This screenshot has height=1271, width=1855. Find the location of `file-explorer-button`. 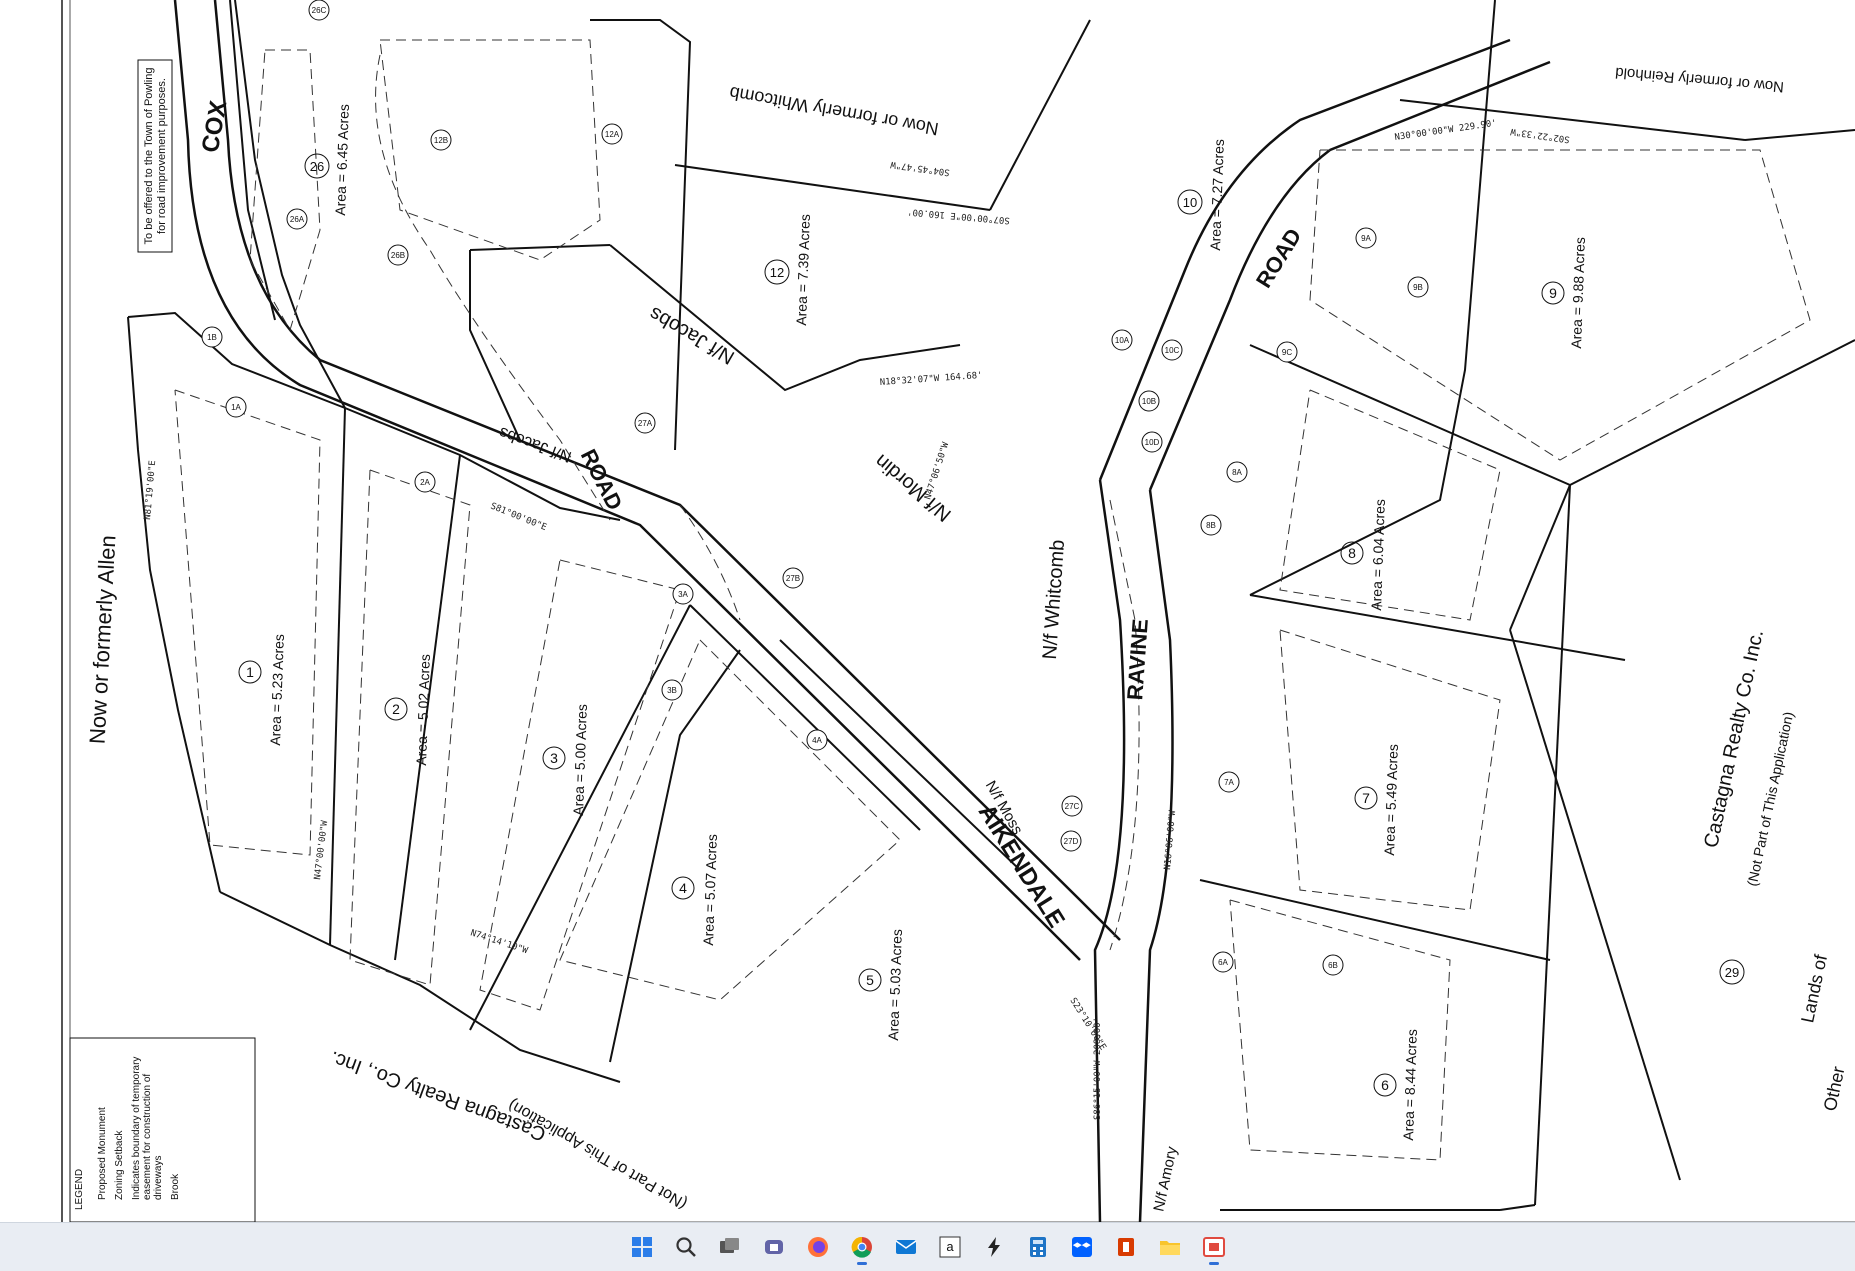

file-explorer-button is located at coordinates (1170, 1247).